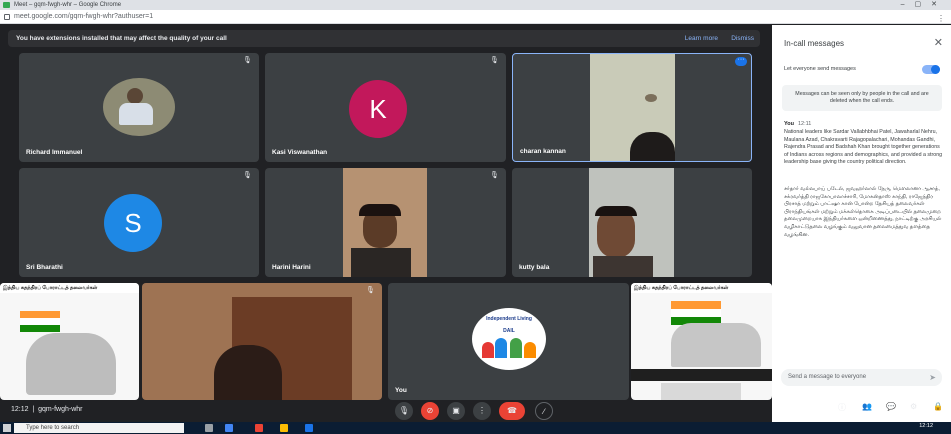 This screenshot has width=951, height=434. I want to click on message-input: Send a message to everyone ➤, so click(861, 377).